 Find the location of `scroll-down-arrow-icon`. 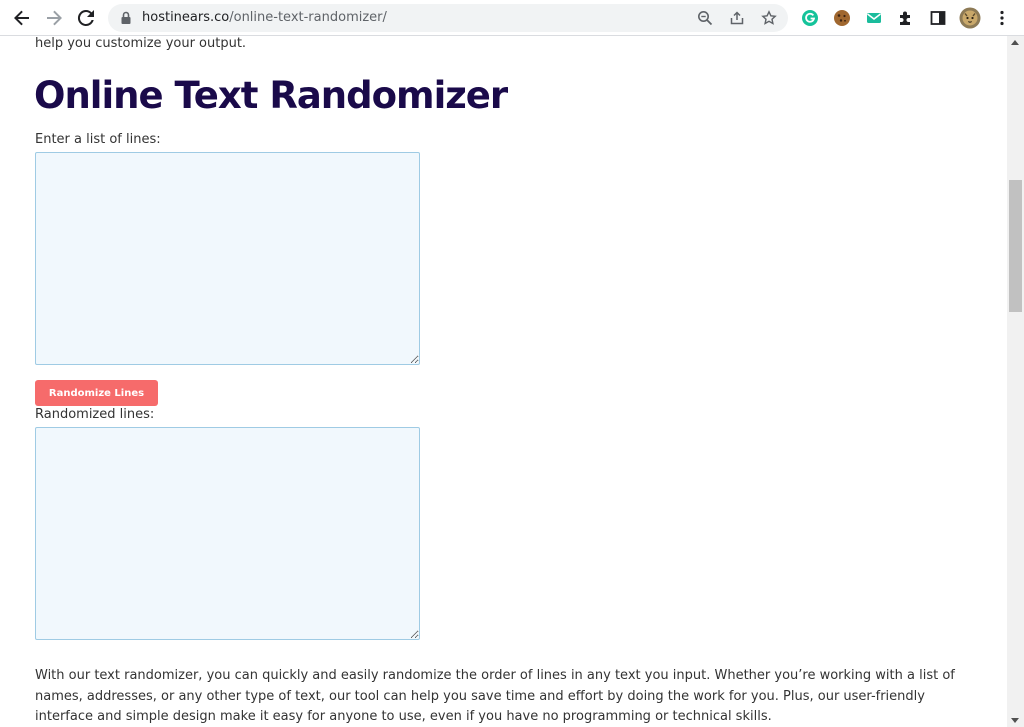

scroll-down-arrow-icon is located at coordinates (1015, 720).